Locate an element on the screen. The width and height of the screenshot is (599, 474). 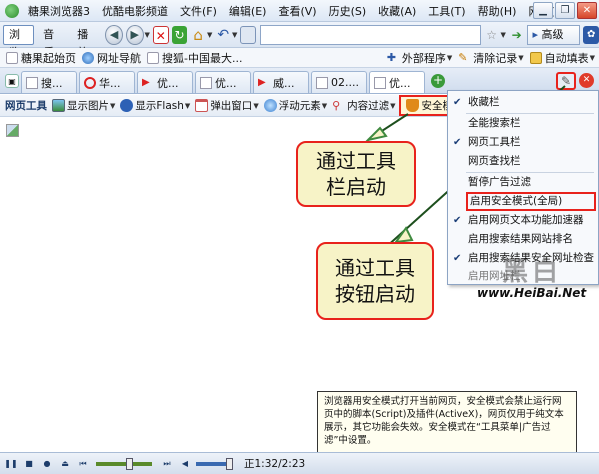
next-icon: ⏭ is located at coordinates (167, 464).